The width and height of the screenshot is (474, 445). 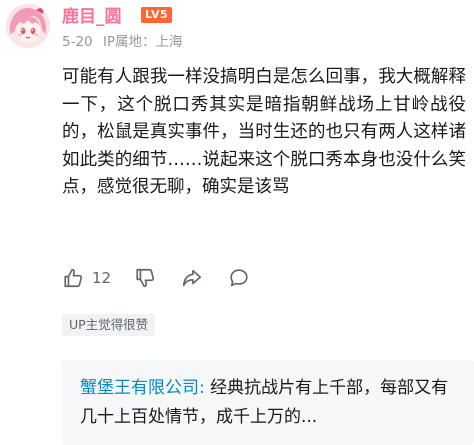 What do you see at coordinates (157, 15) in the screenshot?
I see `level-badge: LV5` at bounding box center [157, 15].